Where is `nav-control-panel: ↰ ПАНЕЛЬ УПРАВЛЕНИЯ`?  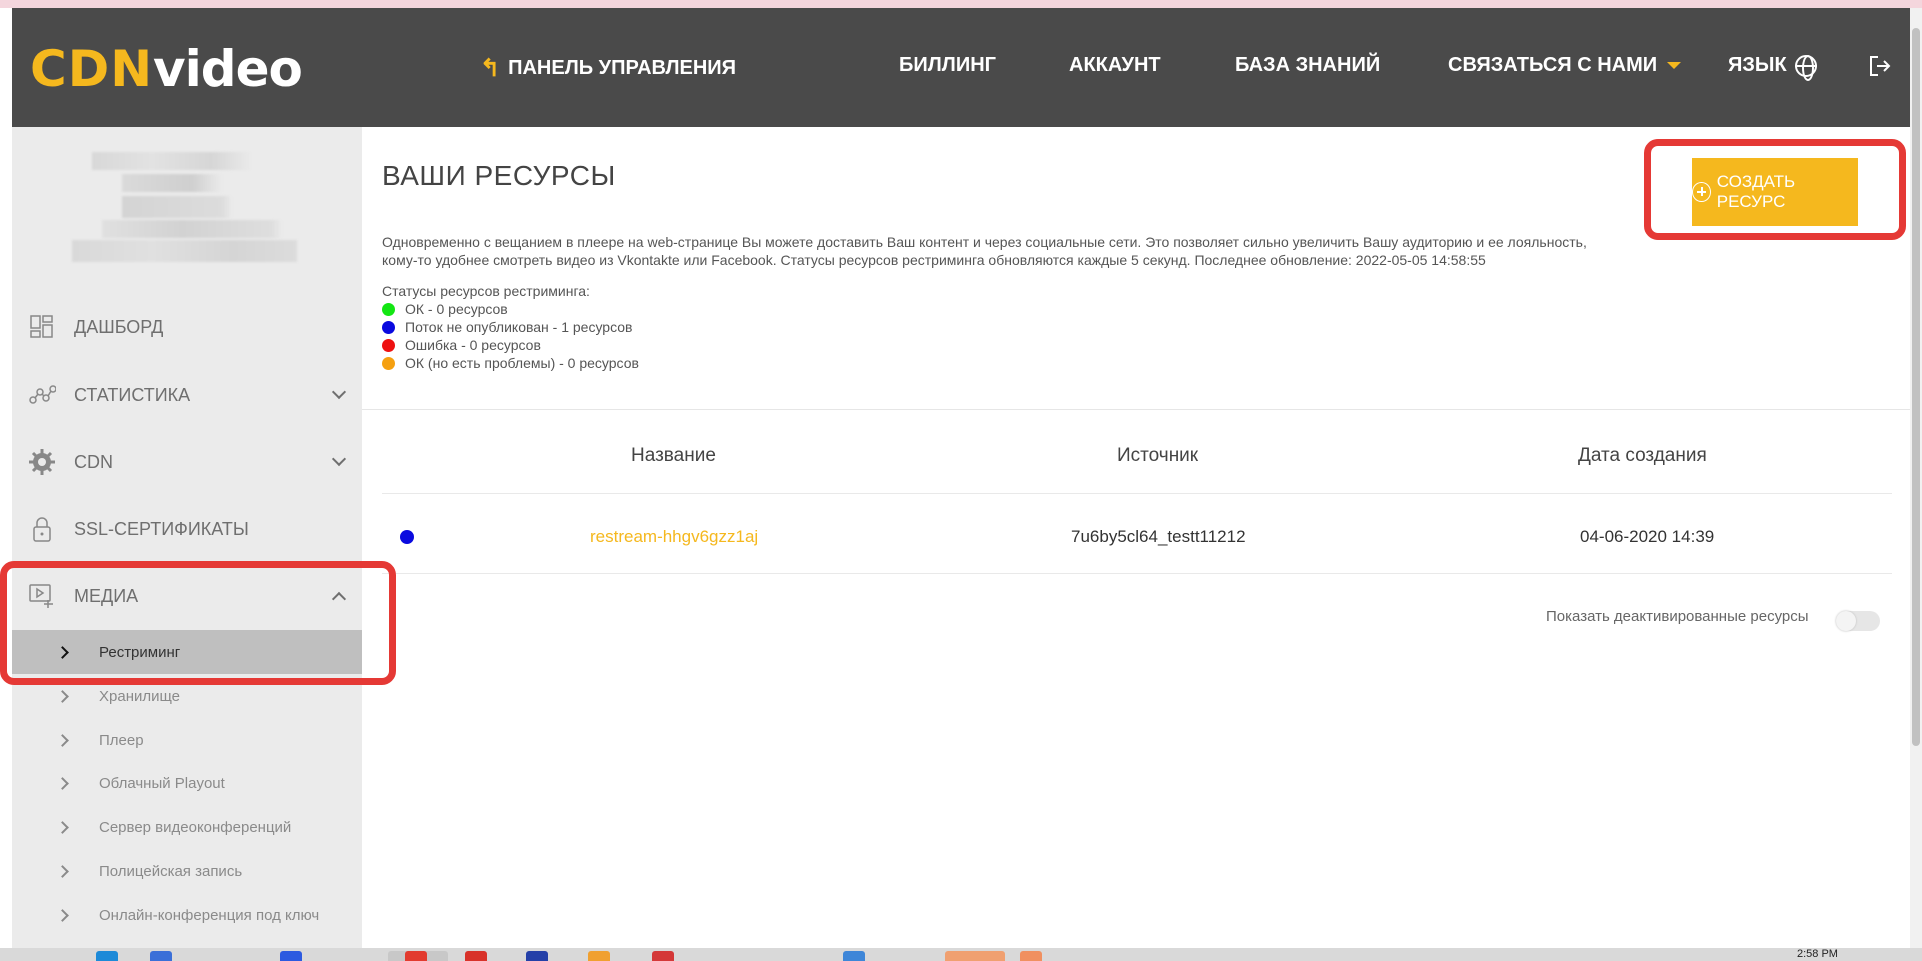 nav-control-panel: ↰ ПАНЕЛЬ УПРАВЛЕНИЯ is located at coordinates (608, 68).